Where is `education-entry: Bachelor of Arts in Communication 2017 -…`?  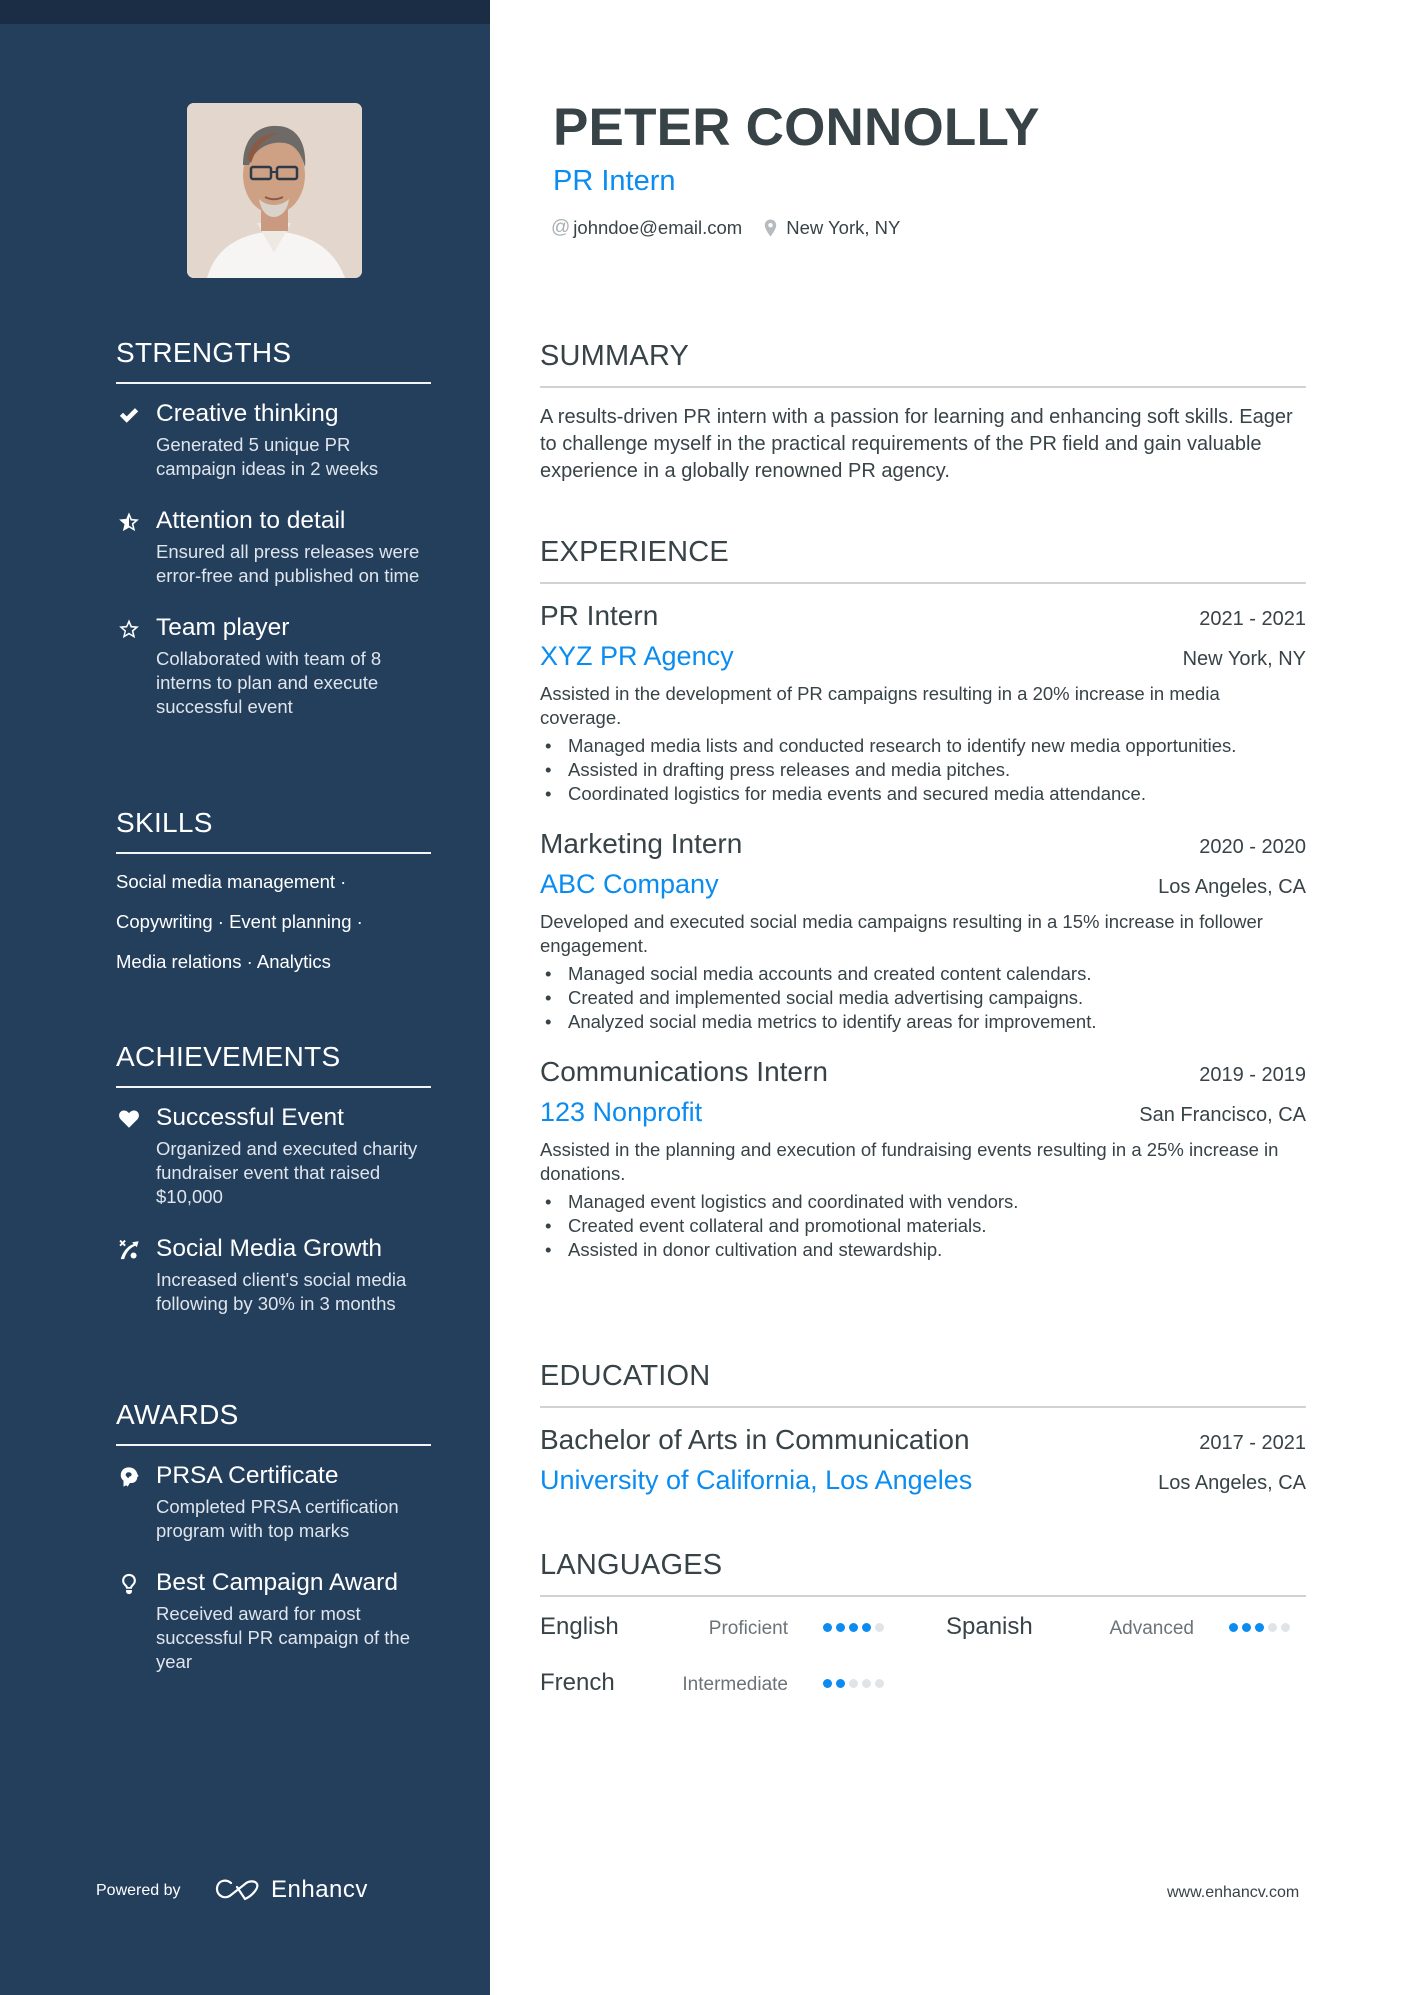
education-entry: Bachelor of Arts in Communication 2017 -… is located at coordinates (923, 1460).